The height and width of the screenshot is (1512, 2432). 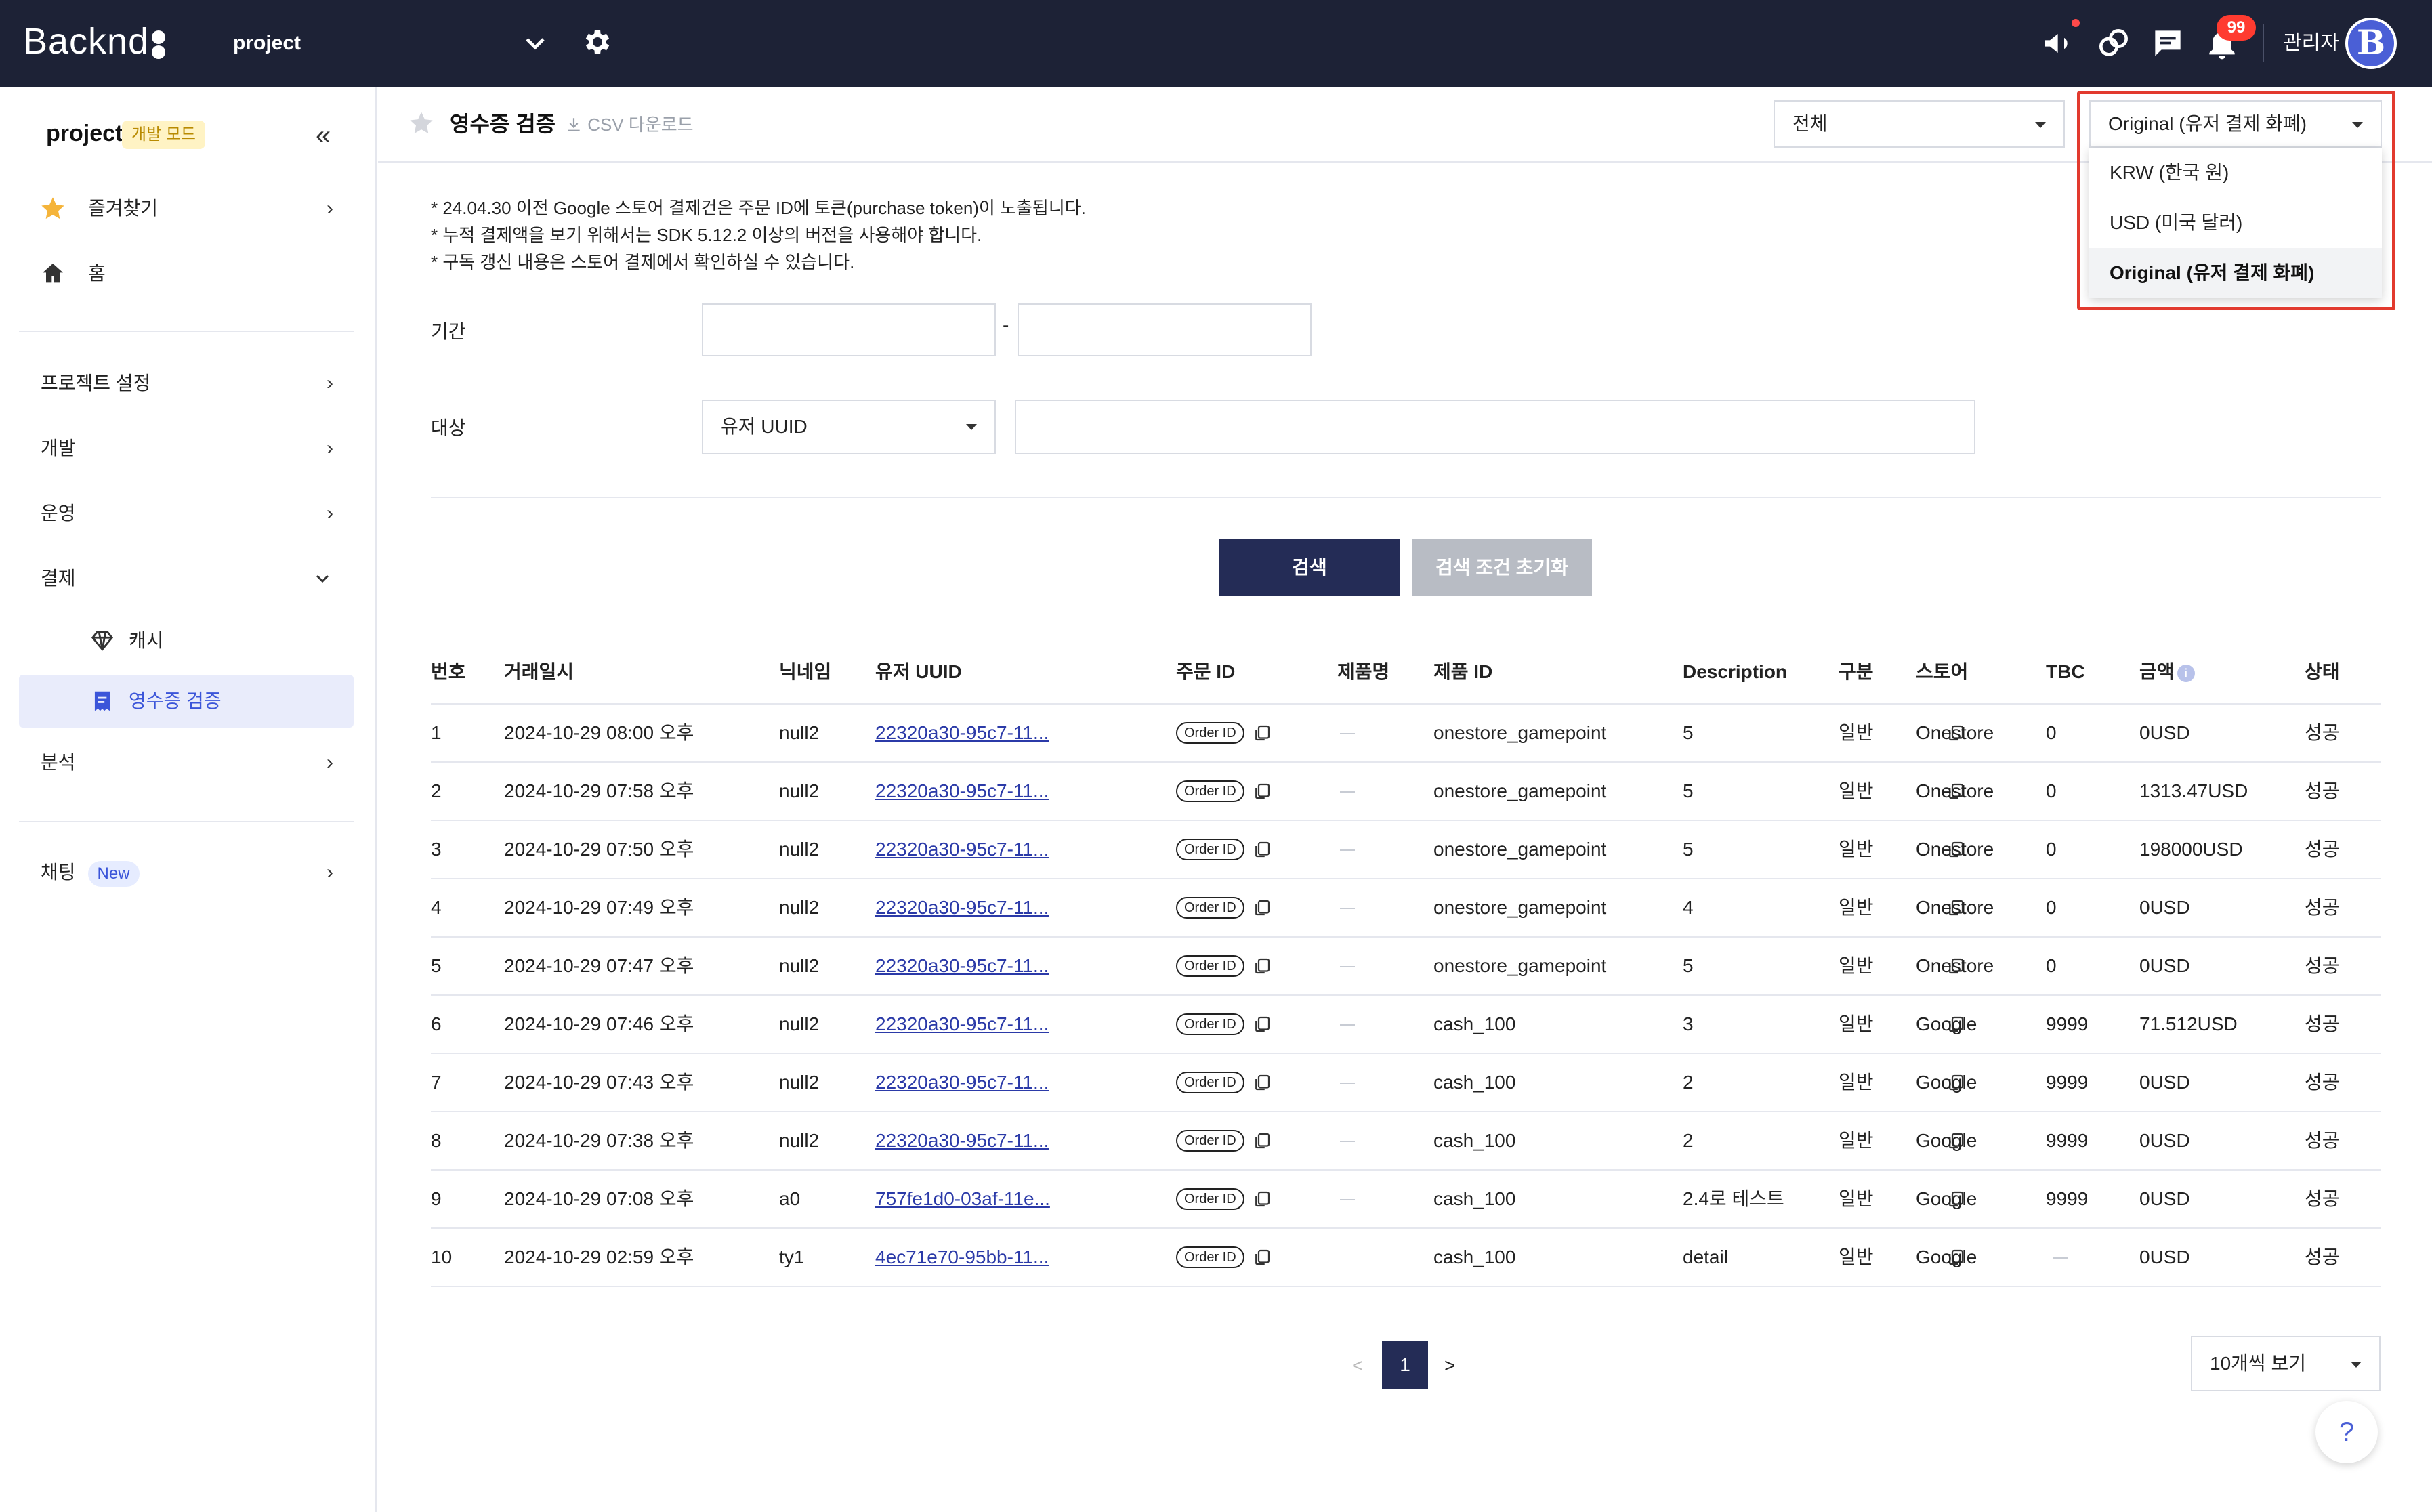 What do you see at coordinates (95, 41) in the screenshot?
I see `backnd-logo: Backnd` at bounding box center [95, 41].